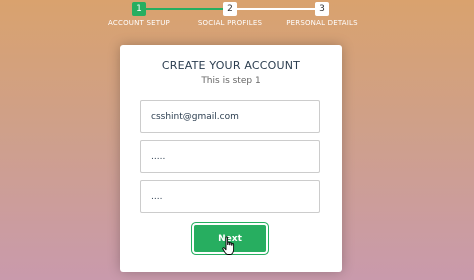 This screenshot has width=474, height=280. I want to click on progress-step-personal-details: 3 PERSONAL DETAILS, so click(322, 13).